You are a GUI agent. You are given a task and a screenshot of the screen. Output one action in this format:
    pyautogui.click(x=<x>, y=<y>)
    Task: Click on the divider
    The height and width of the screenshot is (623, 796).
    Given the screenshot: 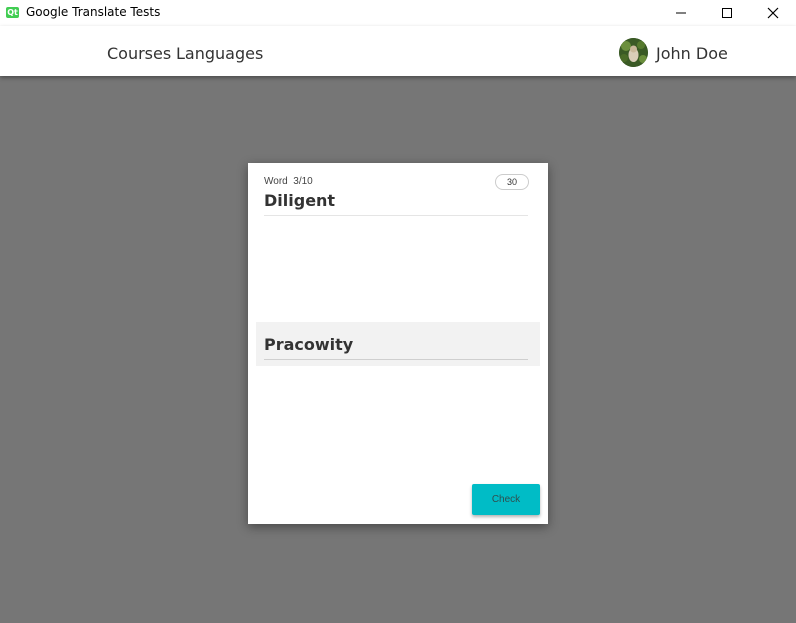 What is the action you would take?
    pyautogui.click(x=396, y=215)
    